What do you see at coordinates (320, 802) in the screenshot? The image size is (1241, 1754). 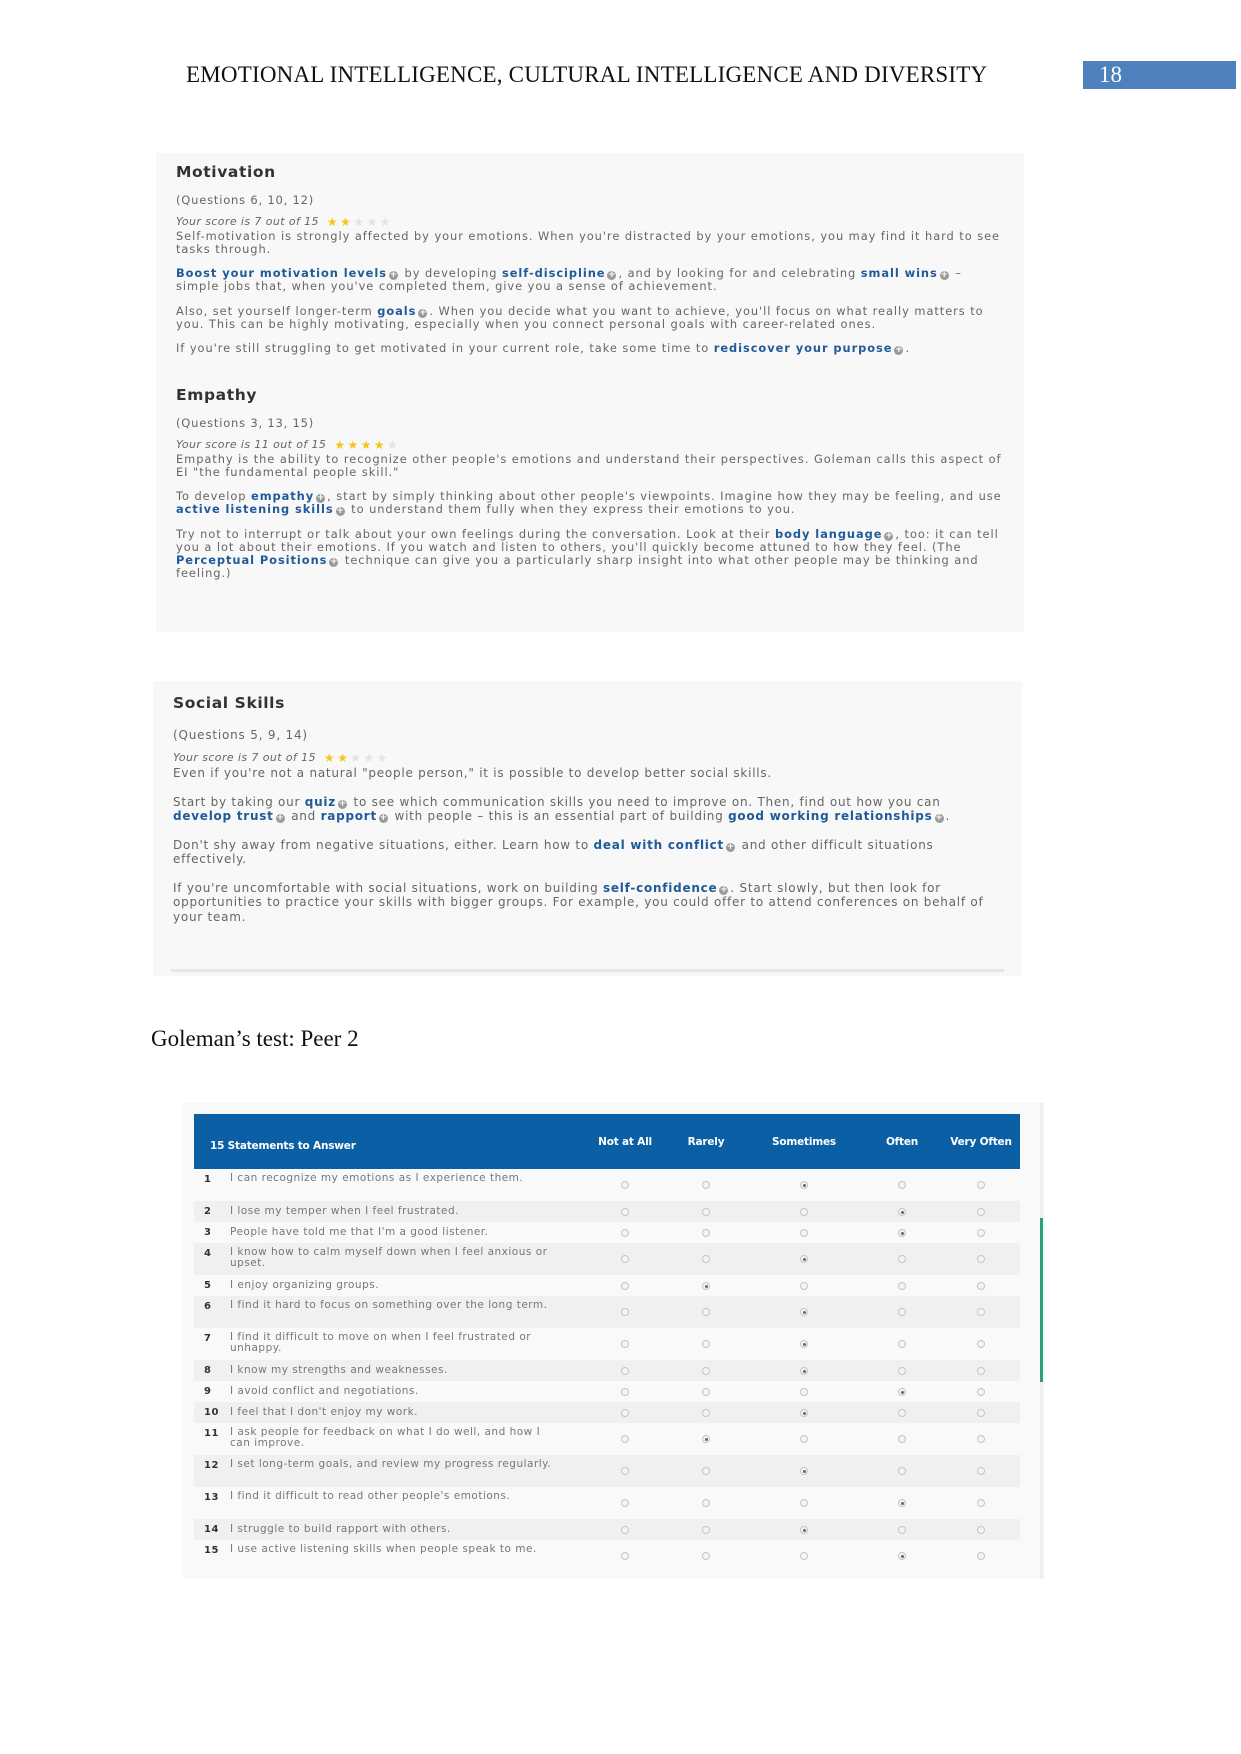 I see `link: quiz` at bounding box center [320, 802].